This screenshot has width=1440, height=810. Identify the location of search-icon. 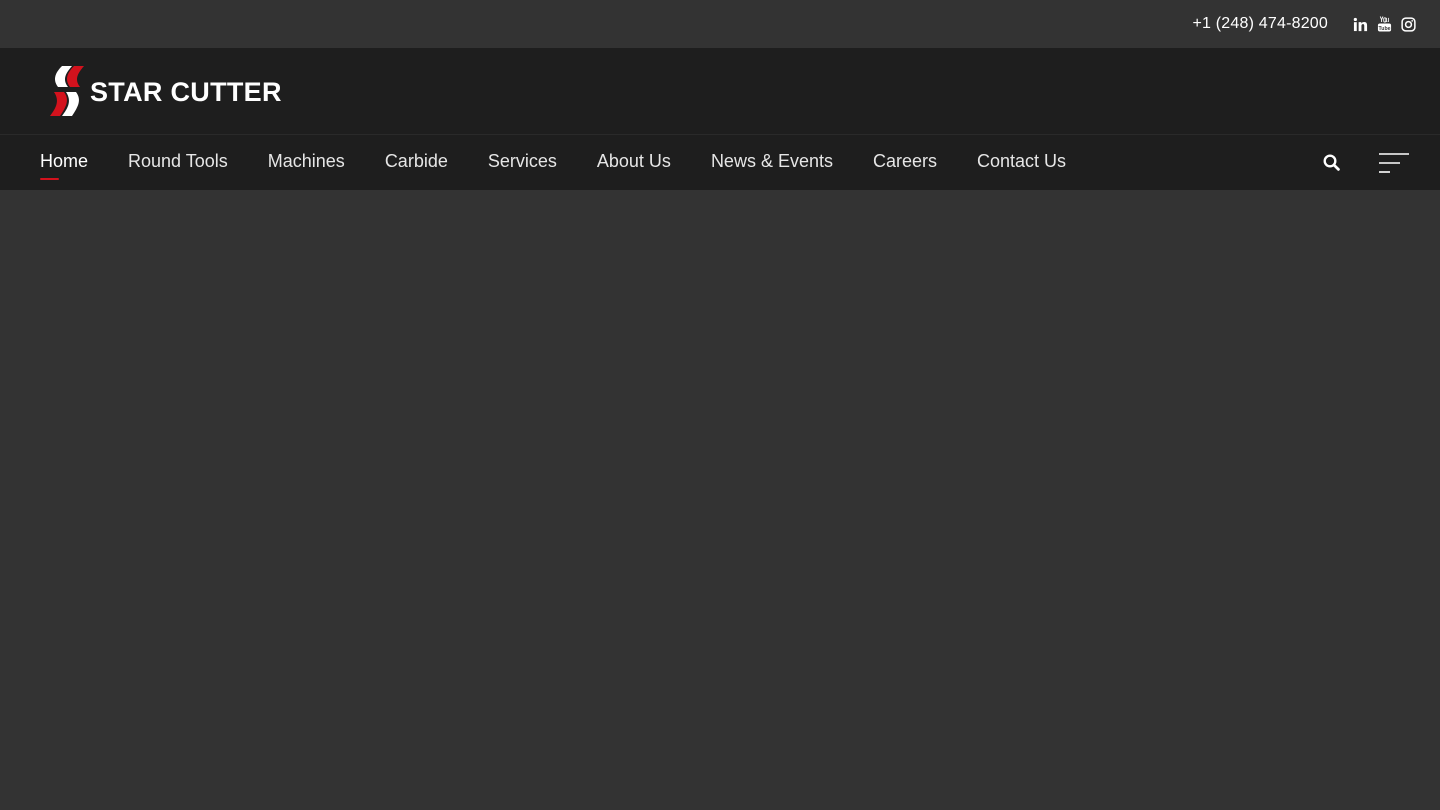
(1331, 162).